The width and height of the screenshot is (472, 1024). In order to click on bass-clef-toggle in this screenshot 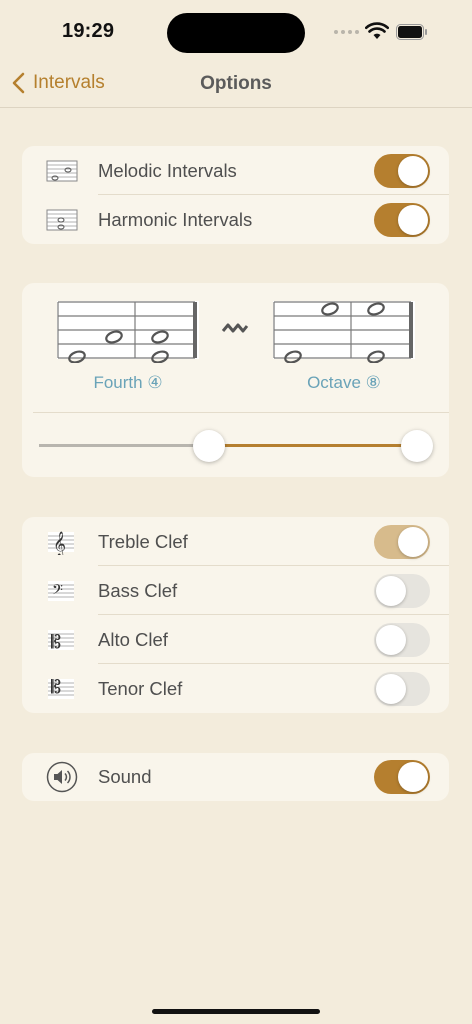, I will do `click(402, 590)`.